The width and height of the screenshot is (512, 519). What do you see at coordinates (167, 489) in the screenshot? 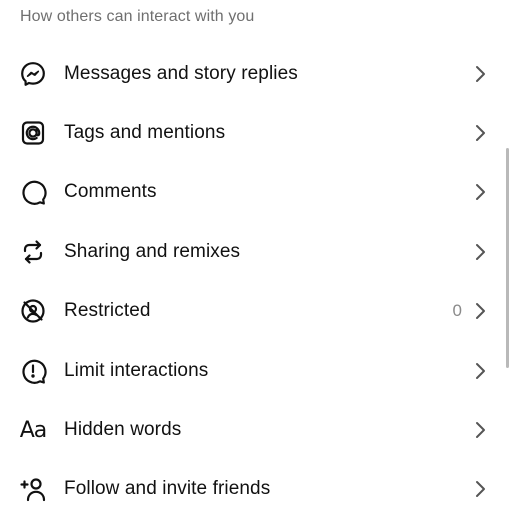
I see `row-label: Follow and invite friends` at bounding box center [167, 489].